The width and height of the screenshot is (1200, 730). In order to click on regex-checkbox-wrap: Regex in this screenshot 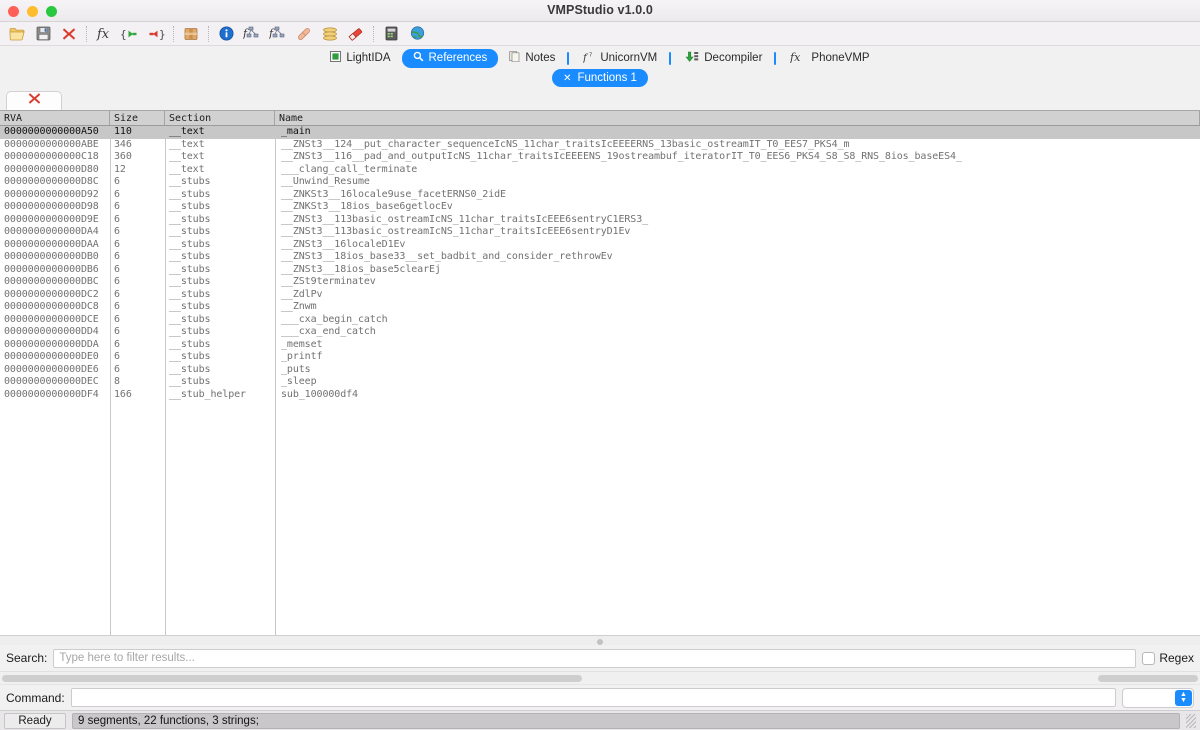, I will do `click(1168, 658)`.